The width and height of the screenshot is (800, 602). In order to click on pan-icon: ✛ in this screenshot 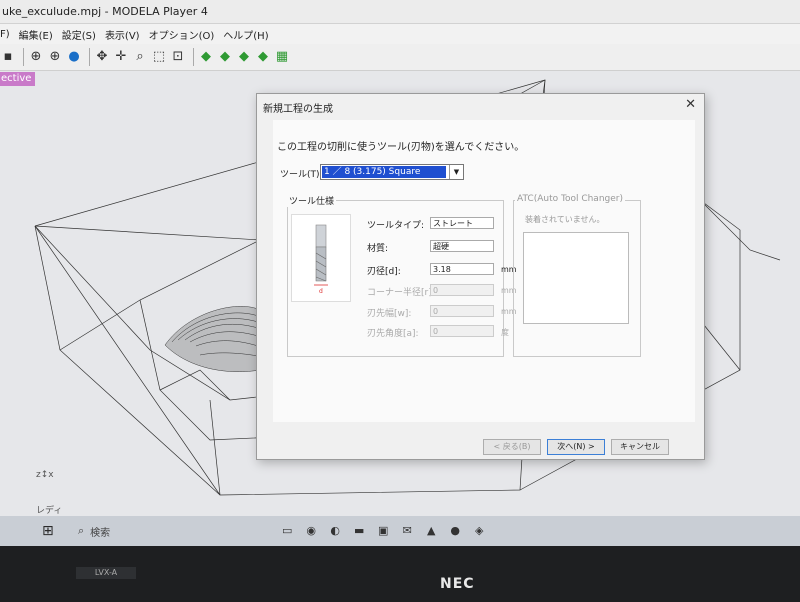, I will do `click(121, 57)`.